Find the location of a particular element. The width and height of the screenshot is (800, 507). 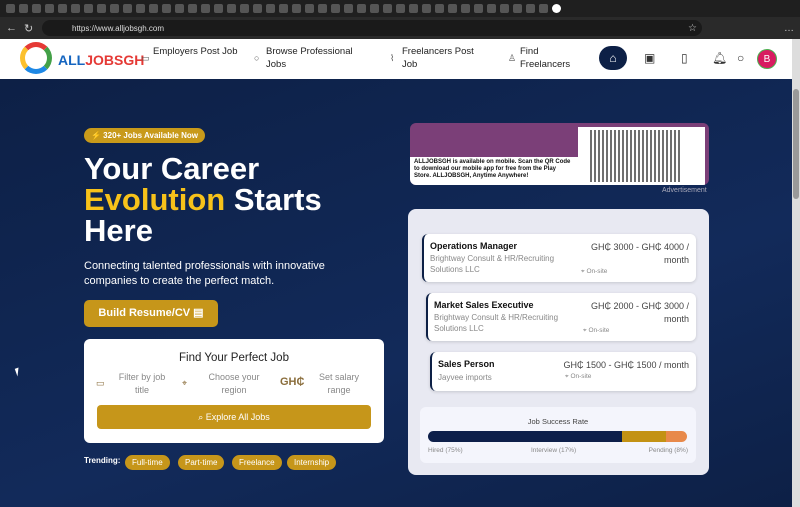

browser-tab-strip is located at coordinates (400, 8).